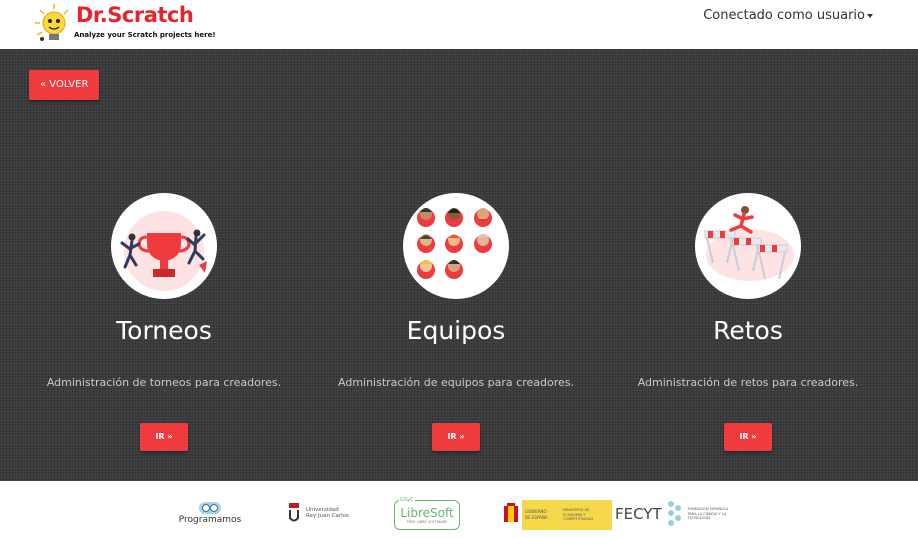  Describe the element at coordinates (456, 437) in the screenshot. I see `ir-equipos-button: IR »` at that location.